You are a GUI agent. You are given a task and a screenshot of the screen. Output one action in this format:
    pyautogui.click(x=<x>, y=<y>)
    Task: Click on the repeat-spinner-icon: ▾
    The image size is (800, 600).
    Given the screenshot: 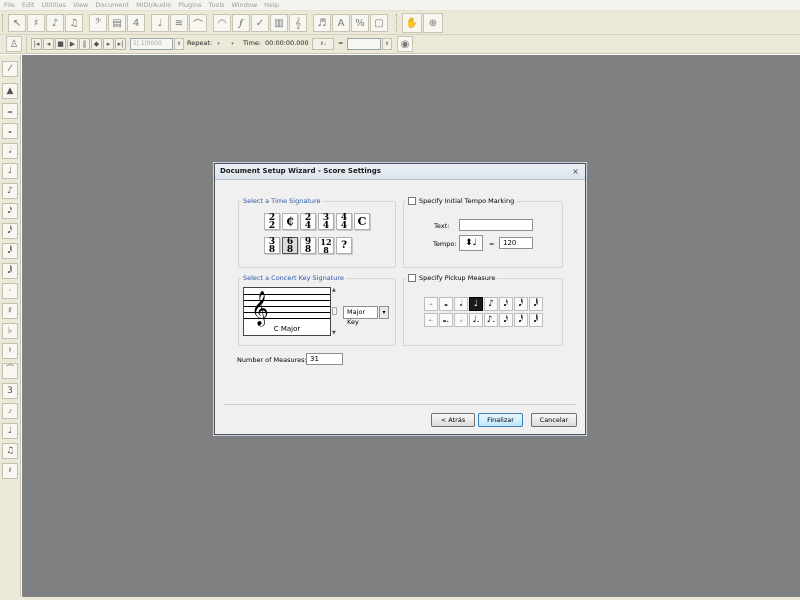 What is the action you would take?
    pyautogui.click(x=232, y=44)
    